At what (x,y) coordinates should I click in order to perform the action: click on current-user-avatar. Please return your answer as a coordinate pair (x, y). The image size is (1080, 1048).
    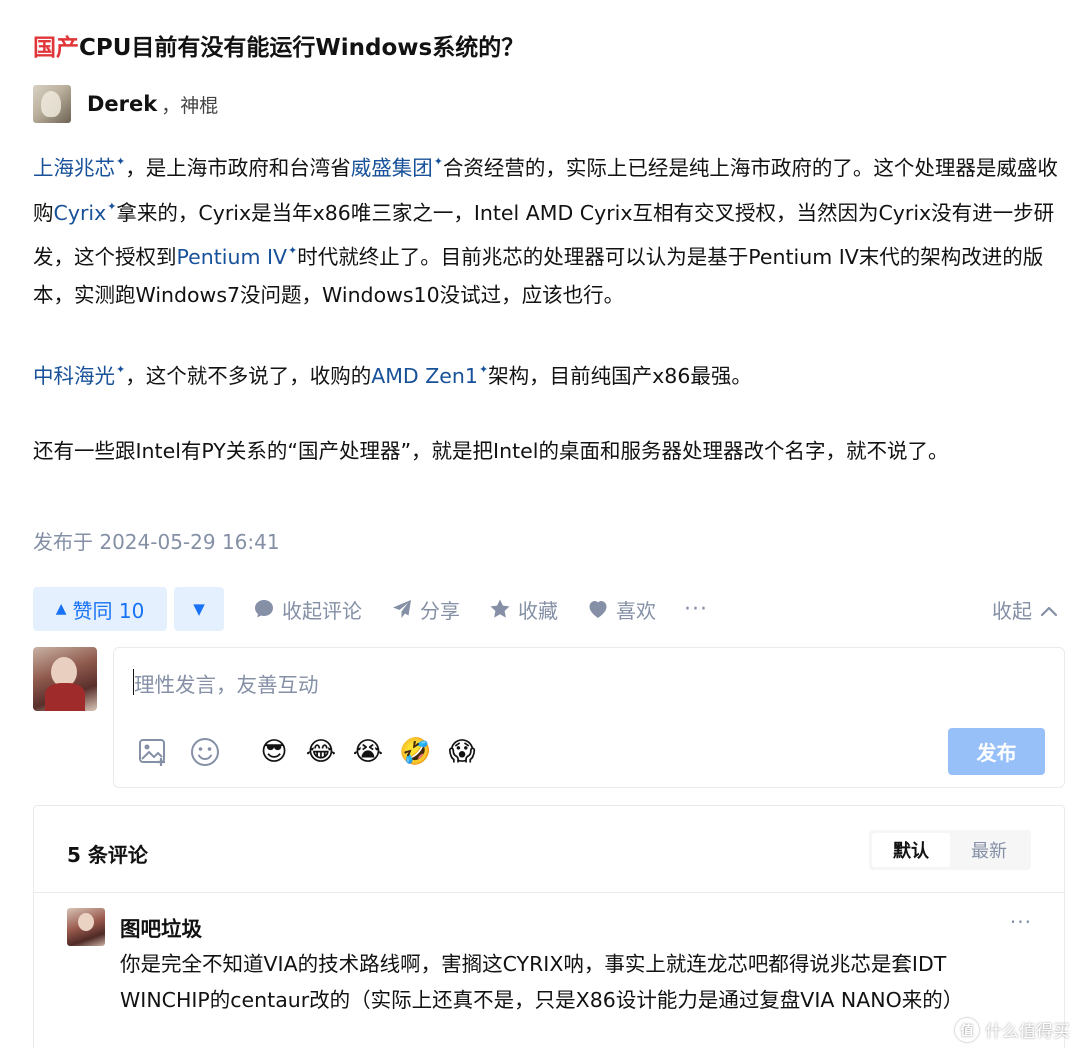
    Looking at the image, I should click on (65, 679).